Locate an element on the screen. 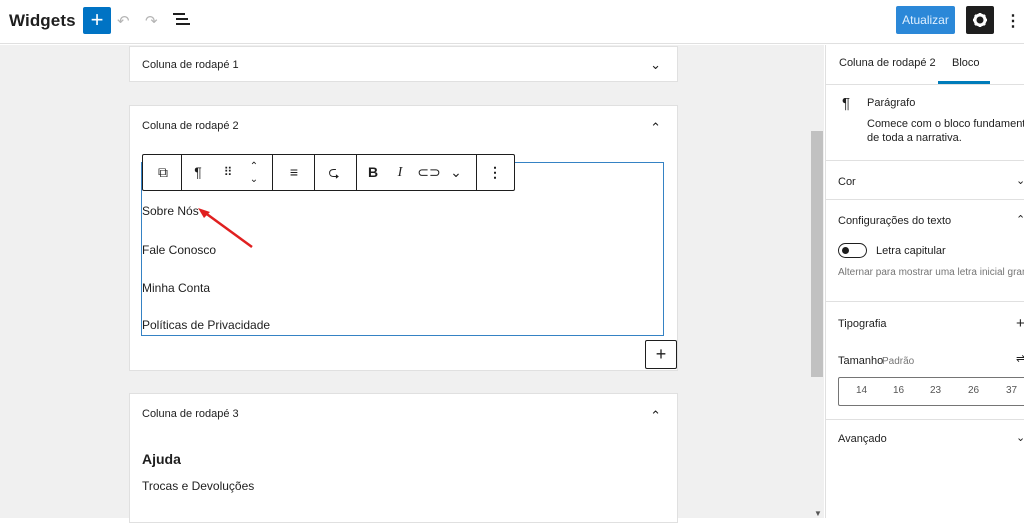 The height and width of the screenshot is (523, 1024). move-up-down-icon: ⌃ ⌄ is located at coordinates (254, 172).